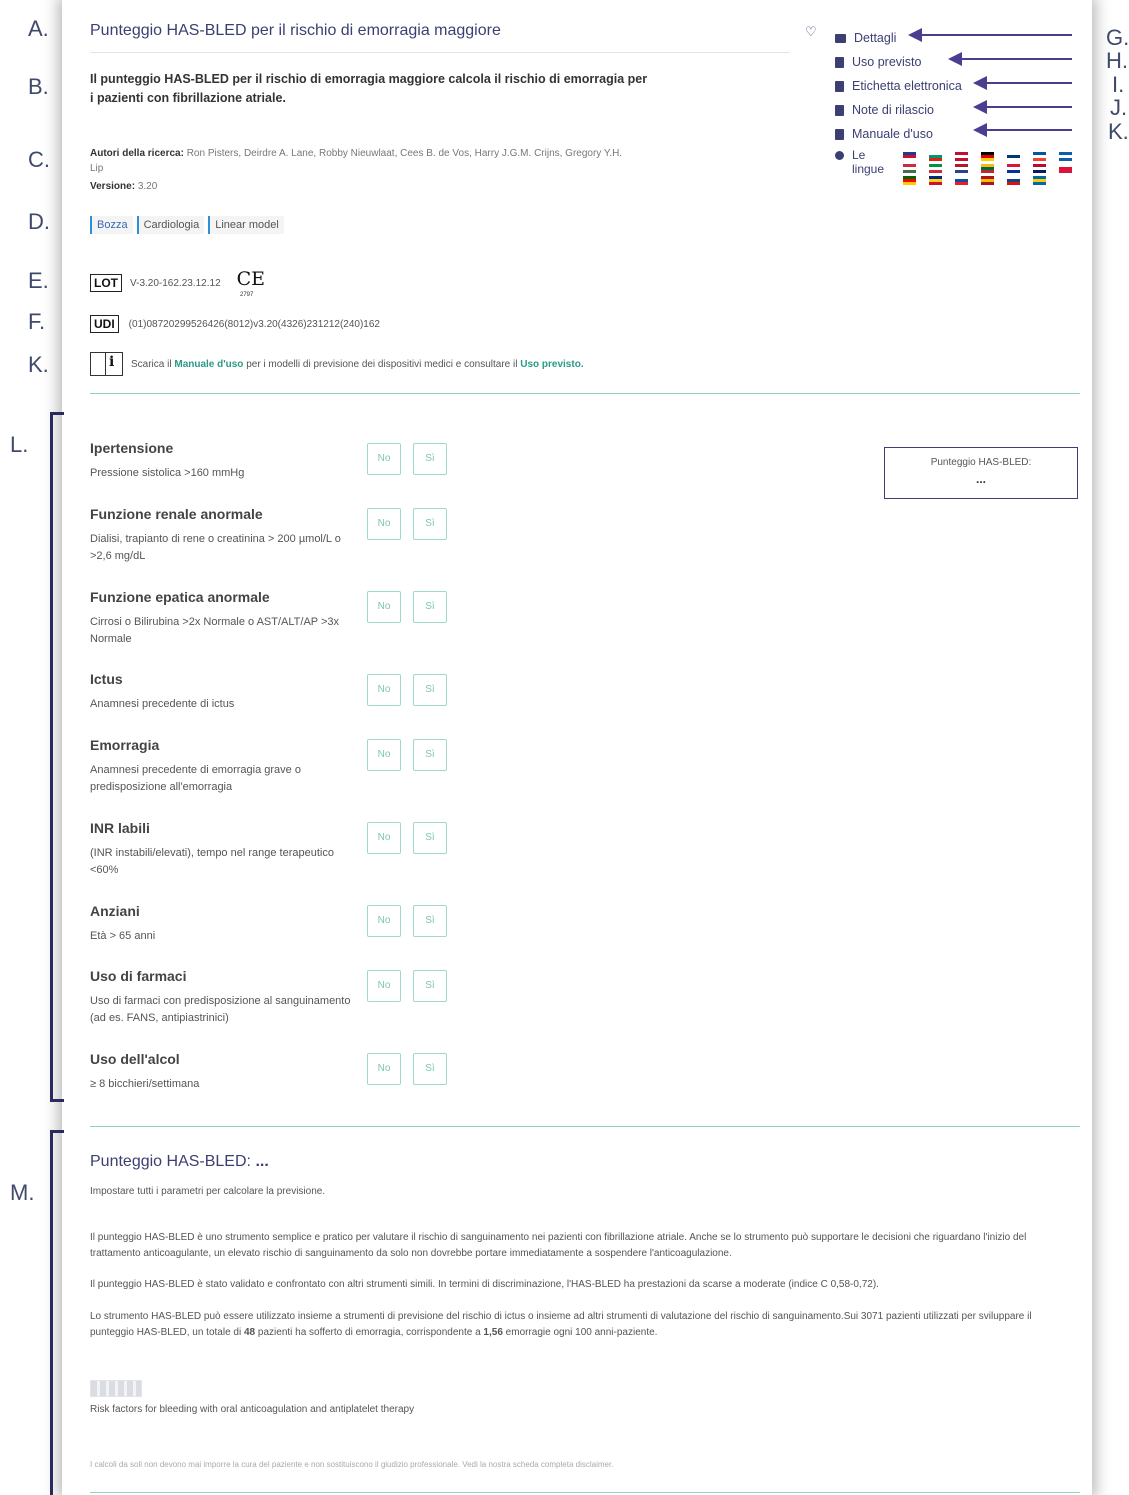 The height and width of the screenshot is (1495, 1129). Describe the element at coordinates (138, 976) in the screenshot. I see `question-title: Uso di farmaci` at that location.